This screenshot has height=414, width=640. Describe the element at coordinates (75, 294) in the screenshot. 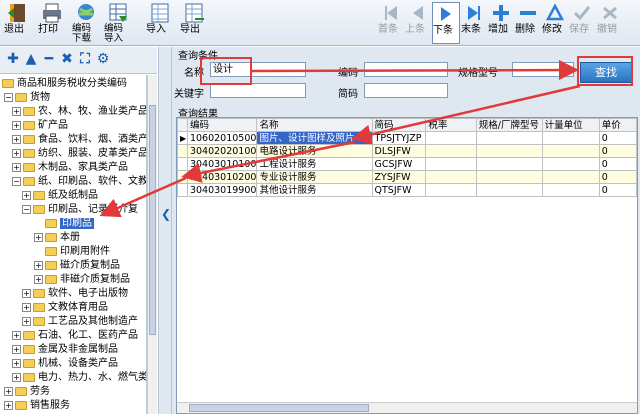

I see `tree-item: + 软件、电子出版物` at that location.